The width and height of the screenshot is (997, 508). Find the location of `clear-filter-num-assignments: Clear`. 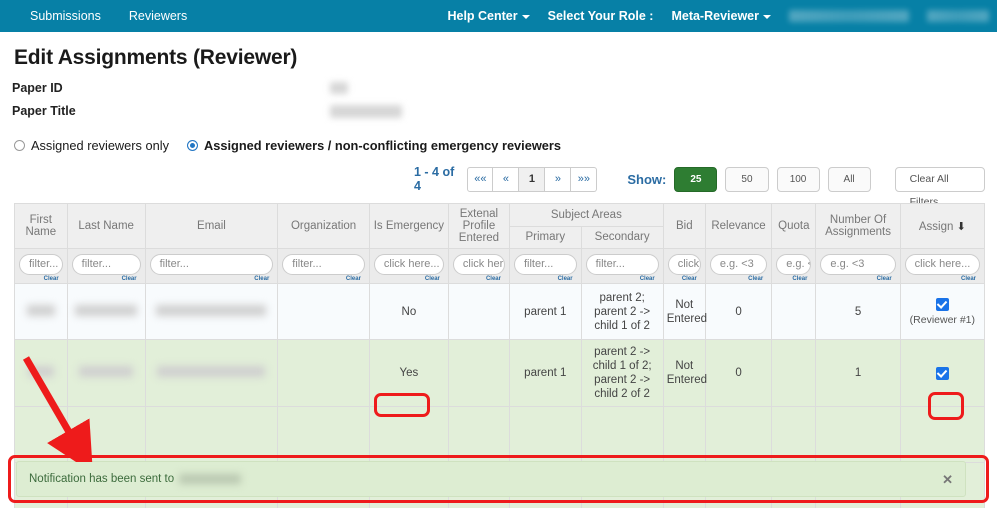

clear-filter-num-assignments: Clear is located at coordinates (857, 278).